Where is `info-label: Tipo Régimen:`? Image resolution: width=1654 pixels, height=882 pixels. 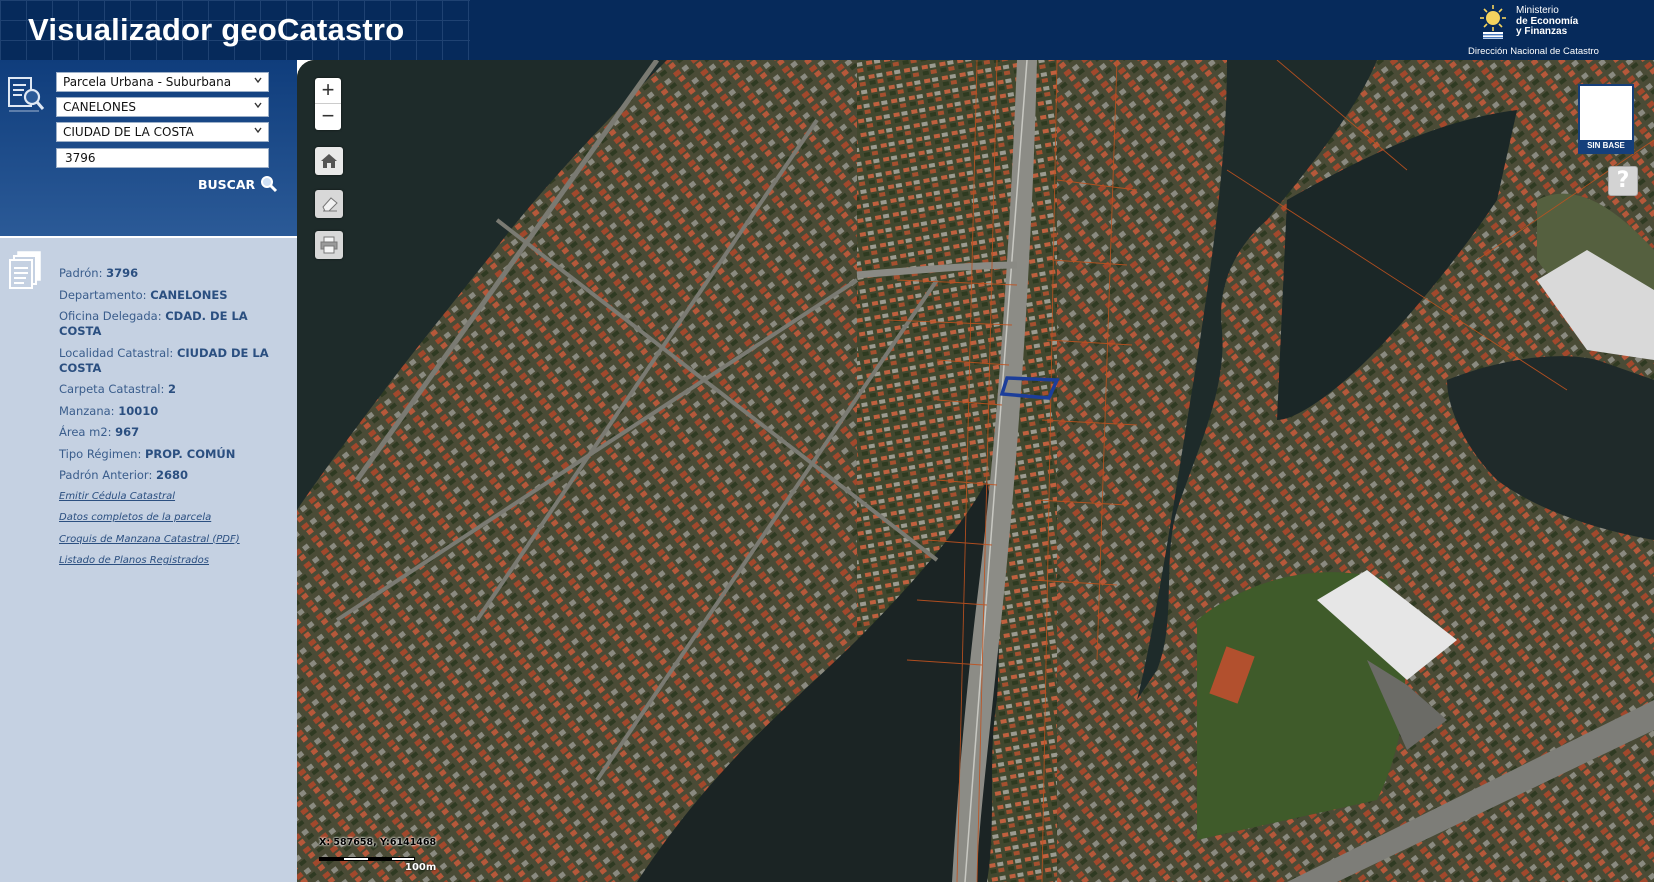 info-label: Tipo Régimen: is located at coordinates (100, 453).